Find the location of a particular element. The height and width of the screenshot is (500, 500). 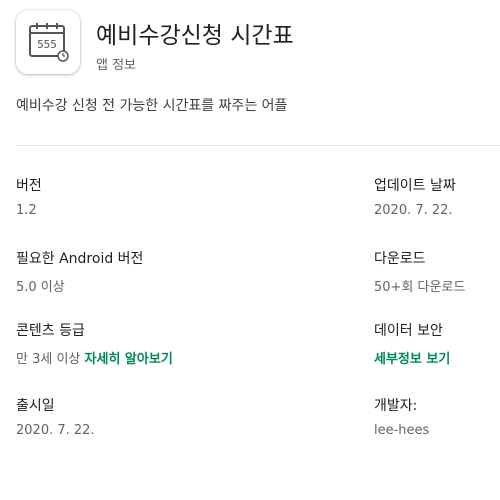

android-version-label: 필요한 Android 버전 is located at coordinates (80, 259).